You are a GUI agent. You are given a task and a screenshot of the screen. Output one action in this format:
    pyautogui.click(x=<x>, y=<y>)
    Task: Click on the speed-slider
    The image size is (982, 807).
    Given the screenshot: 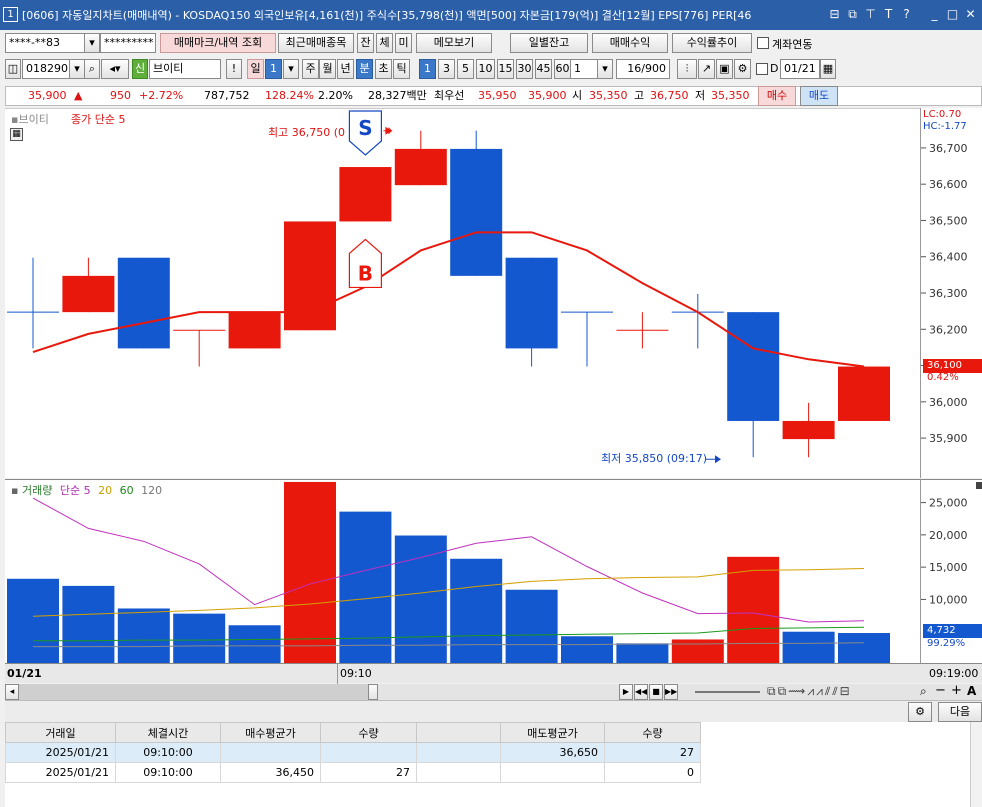 What is the action you would take?
    pyautogui.click(x=727, y=692)
    